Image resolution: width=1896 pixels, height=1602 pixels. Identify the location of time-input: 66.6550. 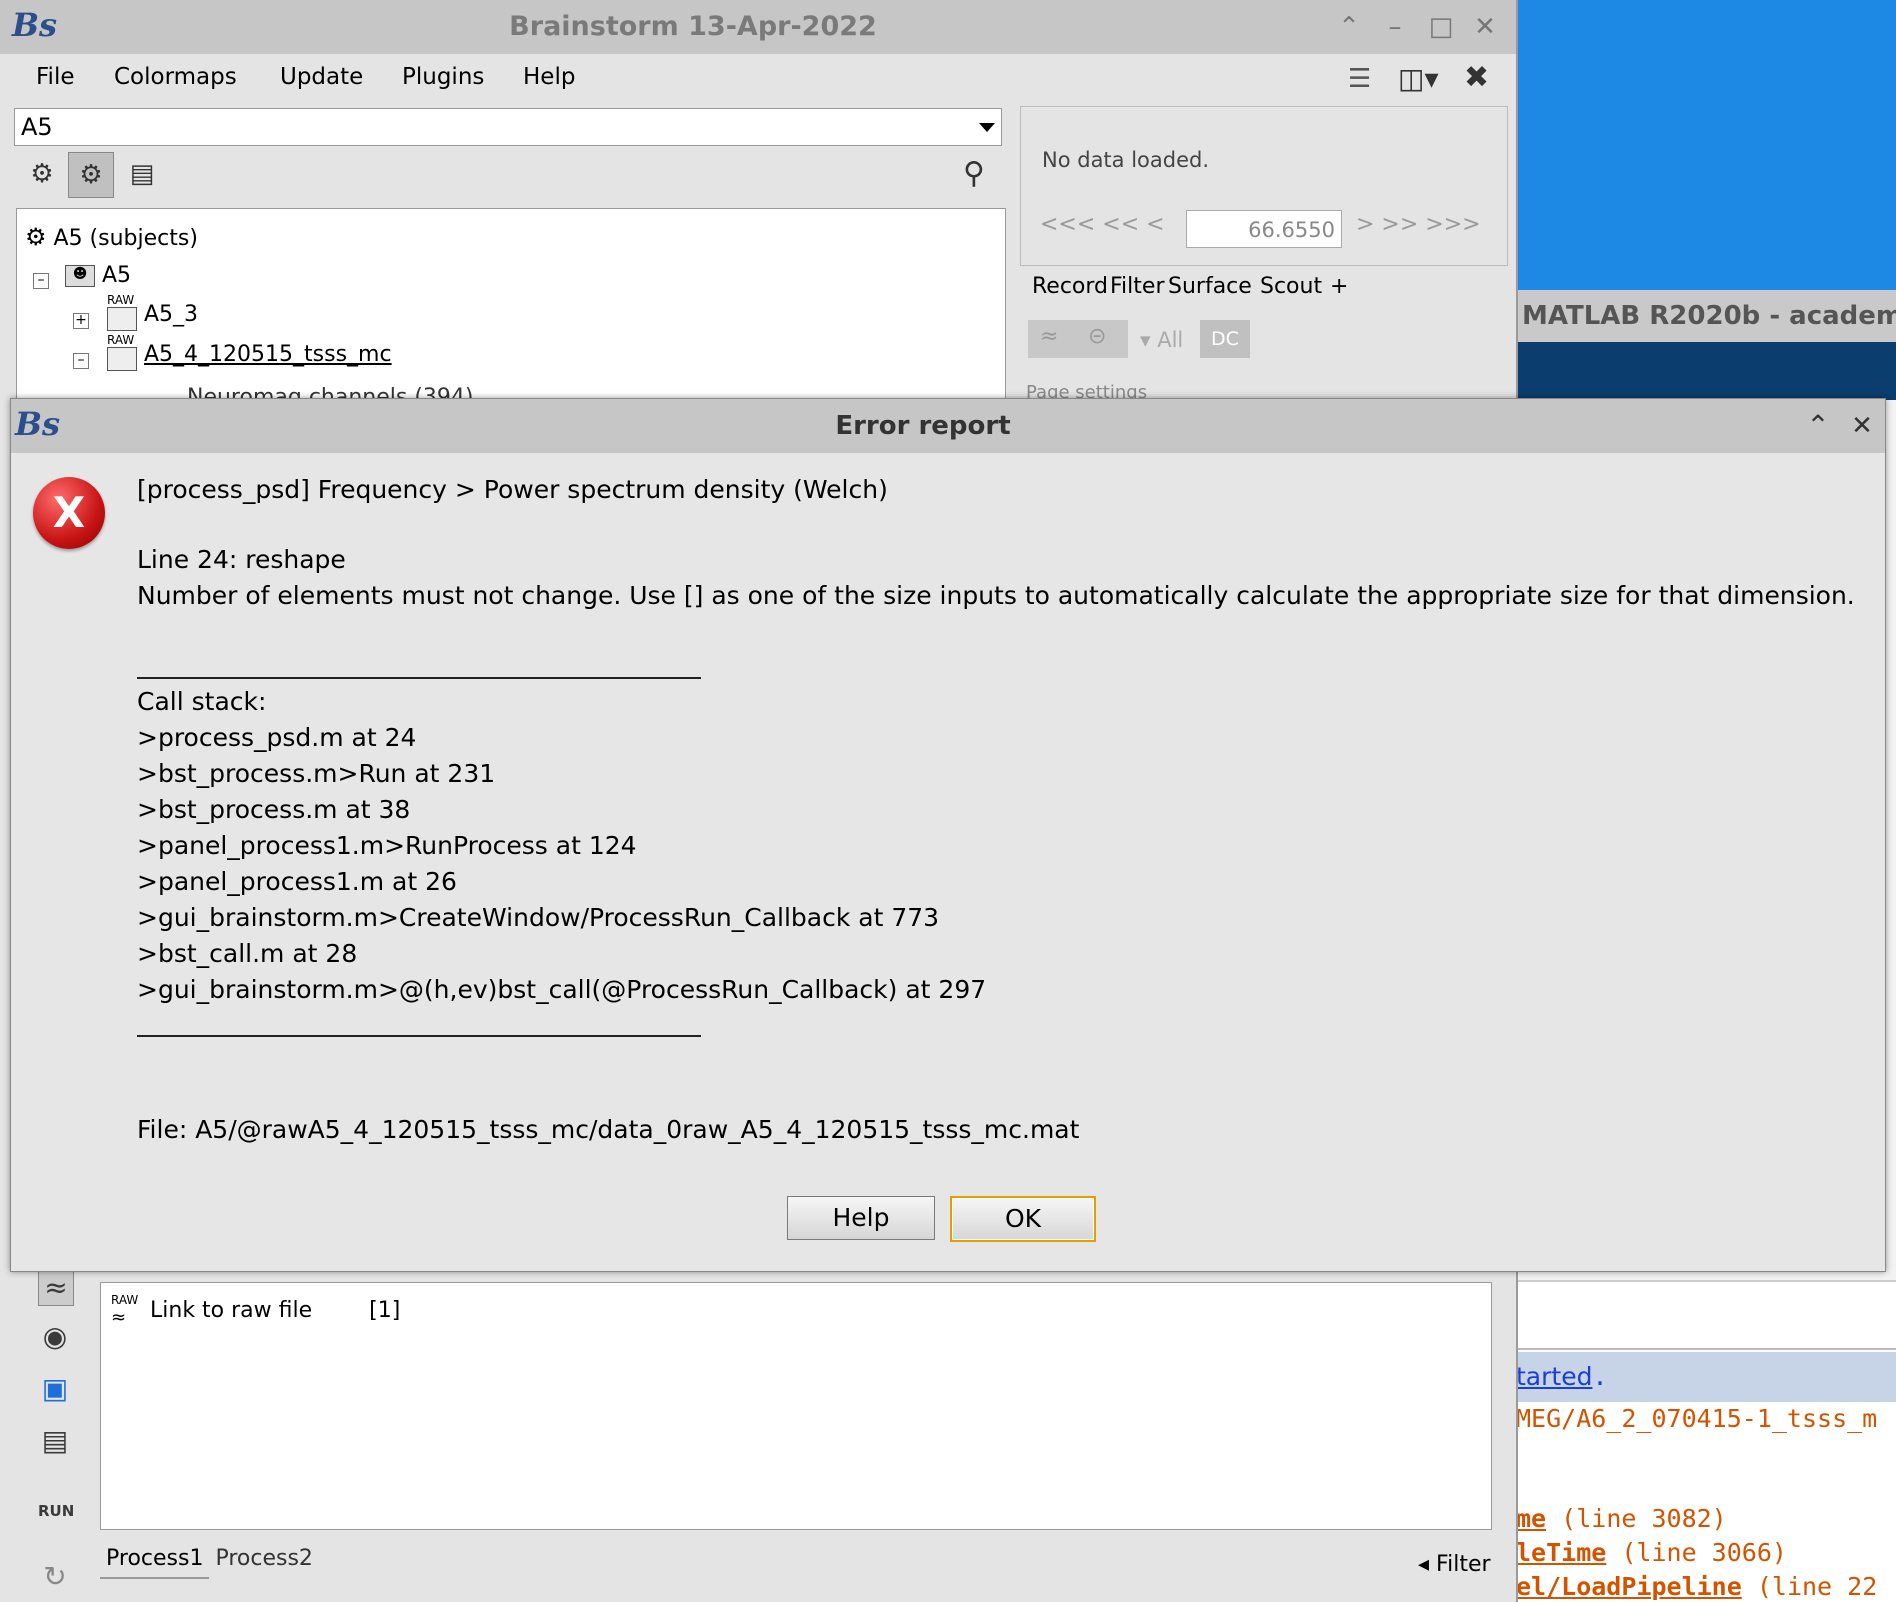
(1264, 229).